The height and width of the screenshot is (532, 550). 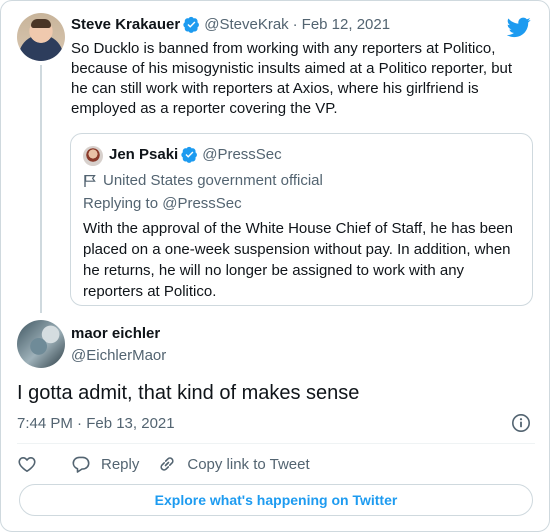 What do you see at coordinates (90, 180) in the screenshot?
I see `flag-icon` at bounding box center [90, 180].